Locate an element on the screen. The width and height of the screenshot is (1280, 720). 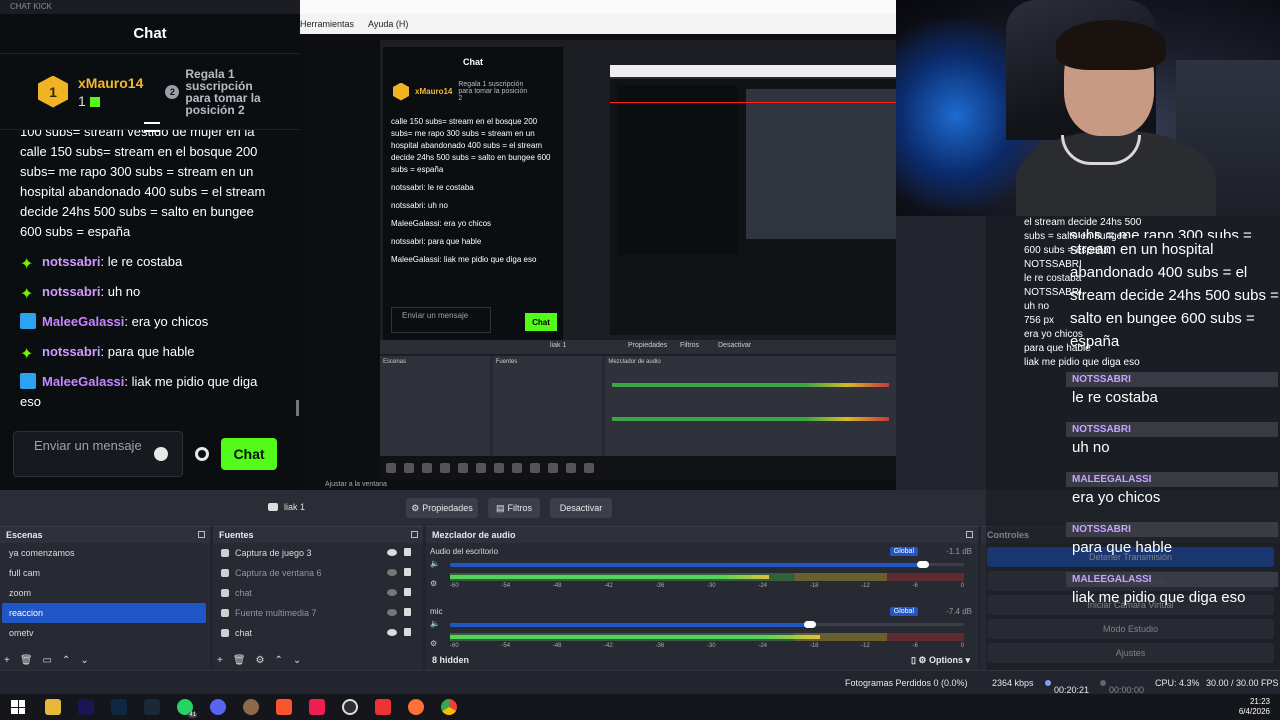
source-item: Captura de juego 3 is located at coordinates (318, 553).